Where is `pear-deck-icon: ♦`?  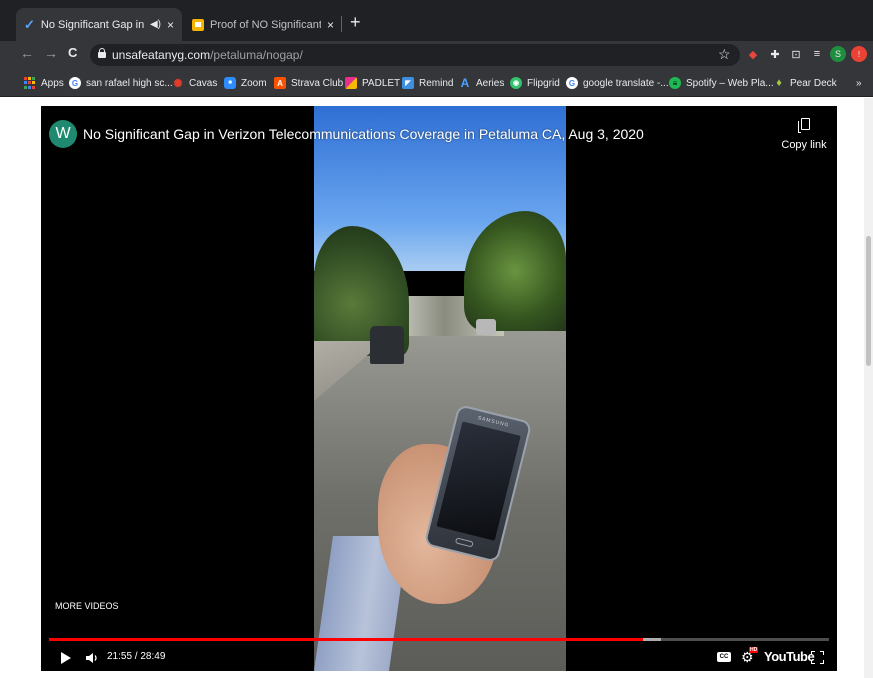
pear-deck-icon: ♦ is located at coordinates (779, 83).